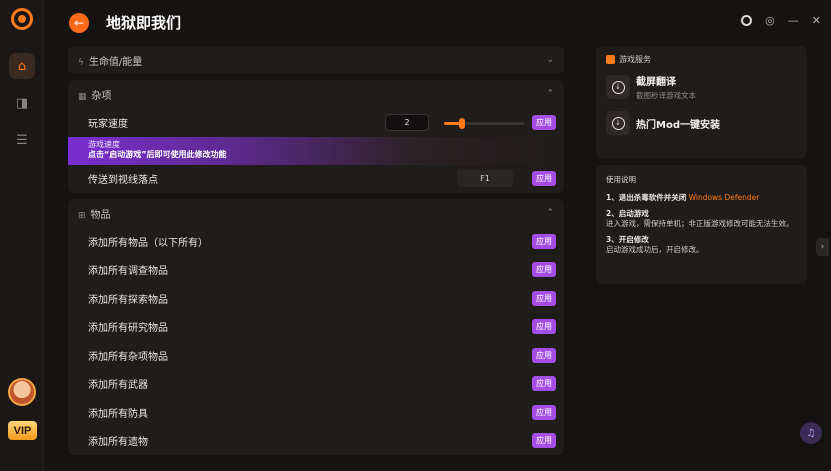  What do you see at coordinates (100, 215) in the screenshot?
I see `section-title: 物品` at bounding box center [100, 215].